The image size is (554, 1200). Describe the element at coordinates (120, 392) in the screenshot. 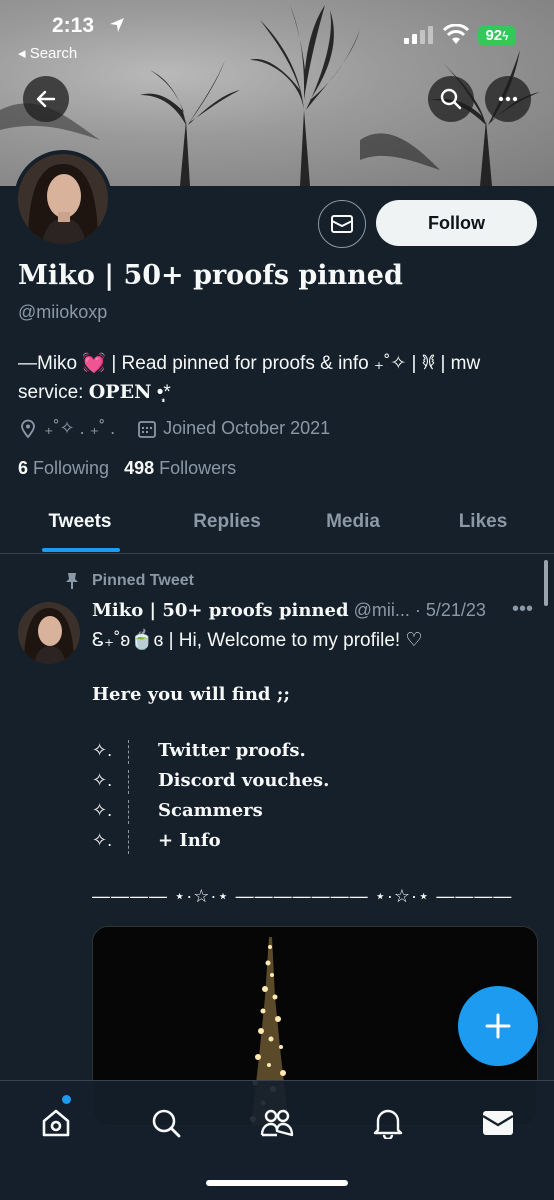

I see `bio-open-status: OPEN` at that location.